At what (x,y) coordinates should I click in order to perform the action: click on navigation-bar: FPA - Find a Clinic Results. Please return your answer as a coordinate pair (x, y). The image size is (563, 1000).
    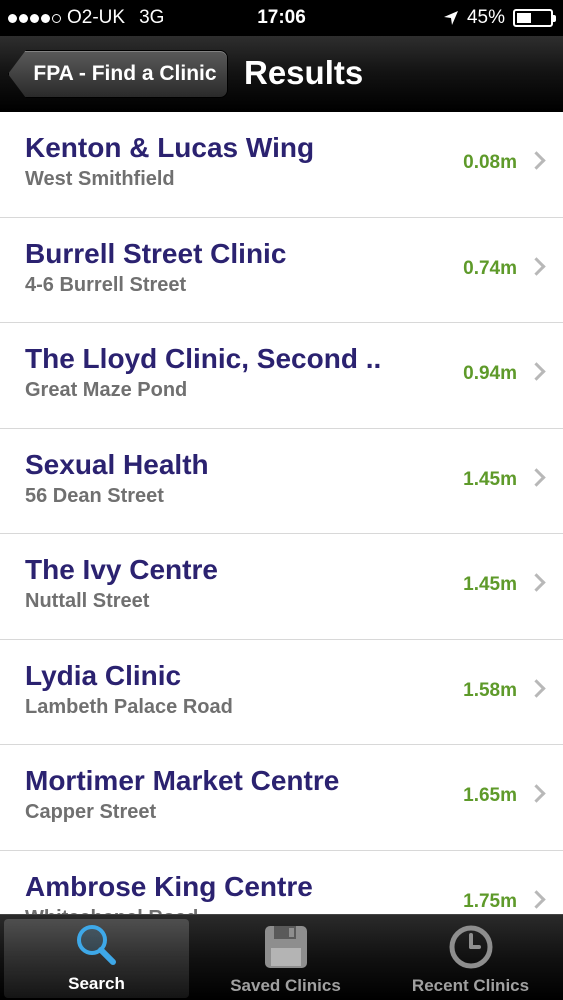
    Looking at the image, I should click on (281, 74).